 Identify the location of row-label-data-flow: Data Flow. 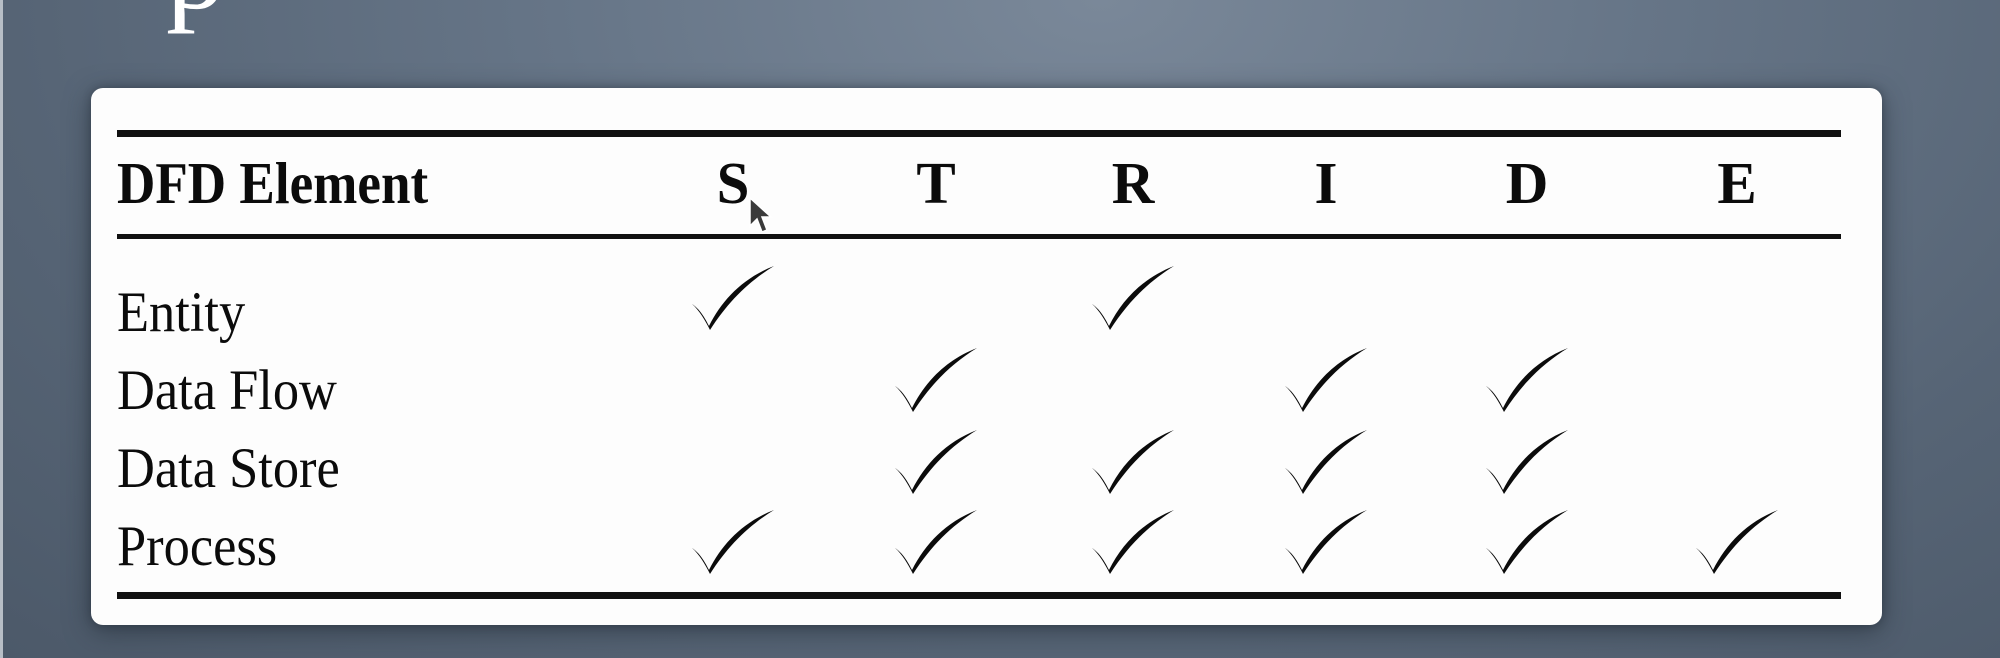
(227, 390).